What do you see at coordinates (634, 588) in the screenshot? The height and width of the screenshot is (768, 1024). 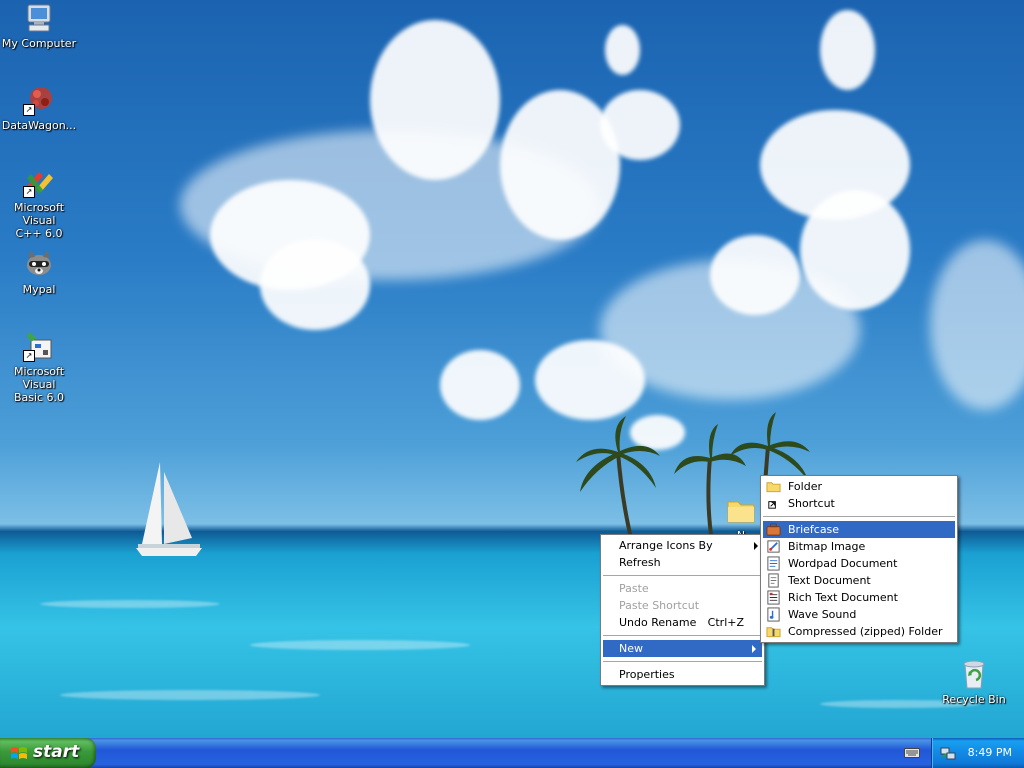 I see `menu-item-label: Paste` at bounding box center [634, 588].